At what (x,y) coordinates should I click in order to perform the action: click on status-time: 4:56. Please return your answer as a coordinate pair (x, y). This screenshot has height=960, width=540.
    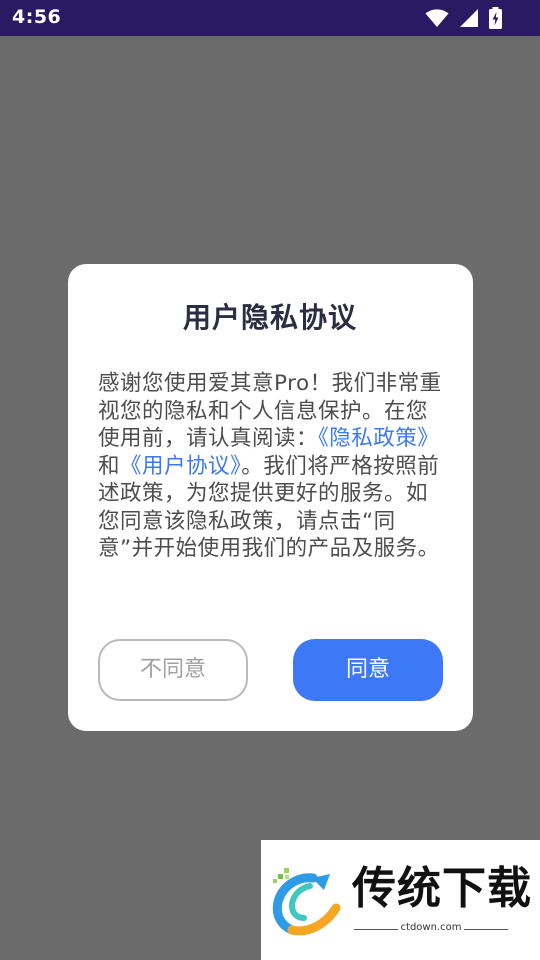
    Looking at the image, I should click on (37, 17).